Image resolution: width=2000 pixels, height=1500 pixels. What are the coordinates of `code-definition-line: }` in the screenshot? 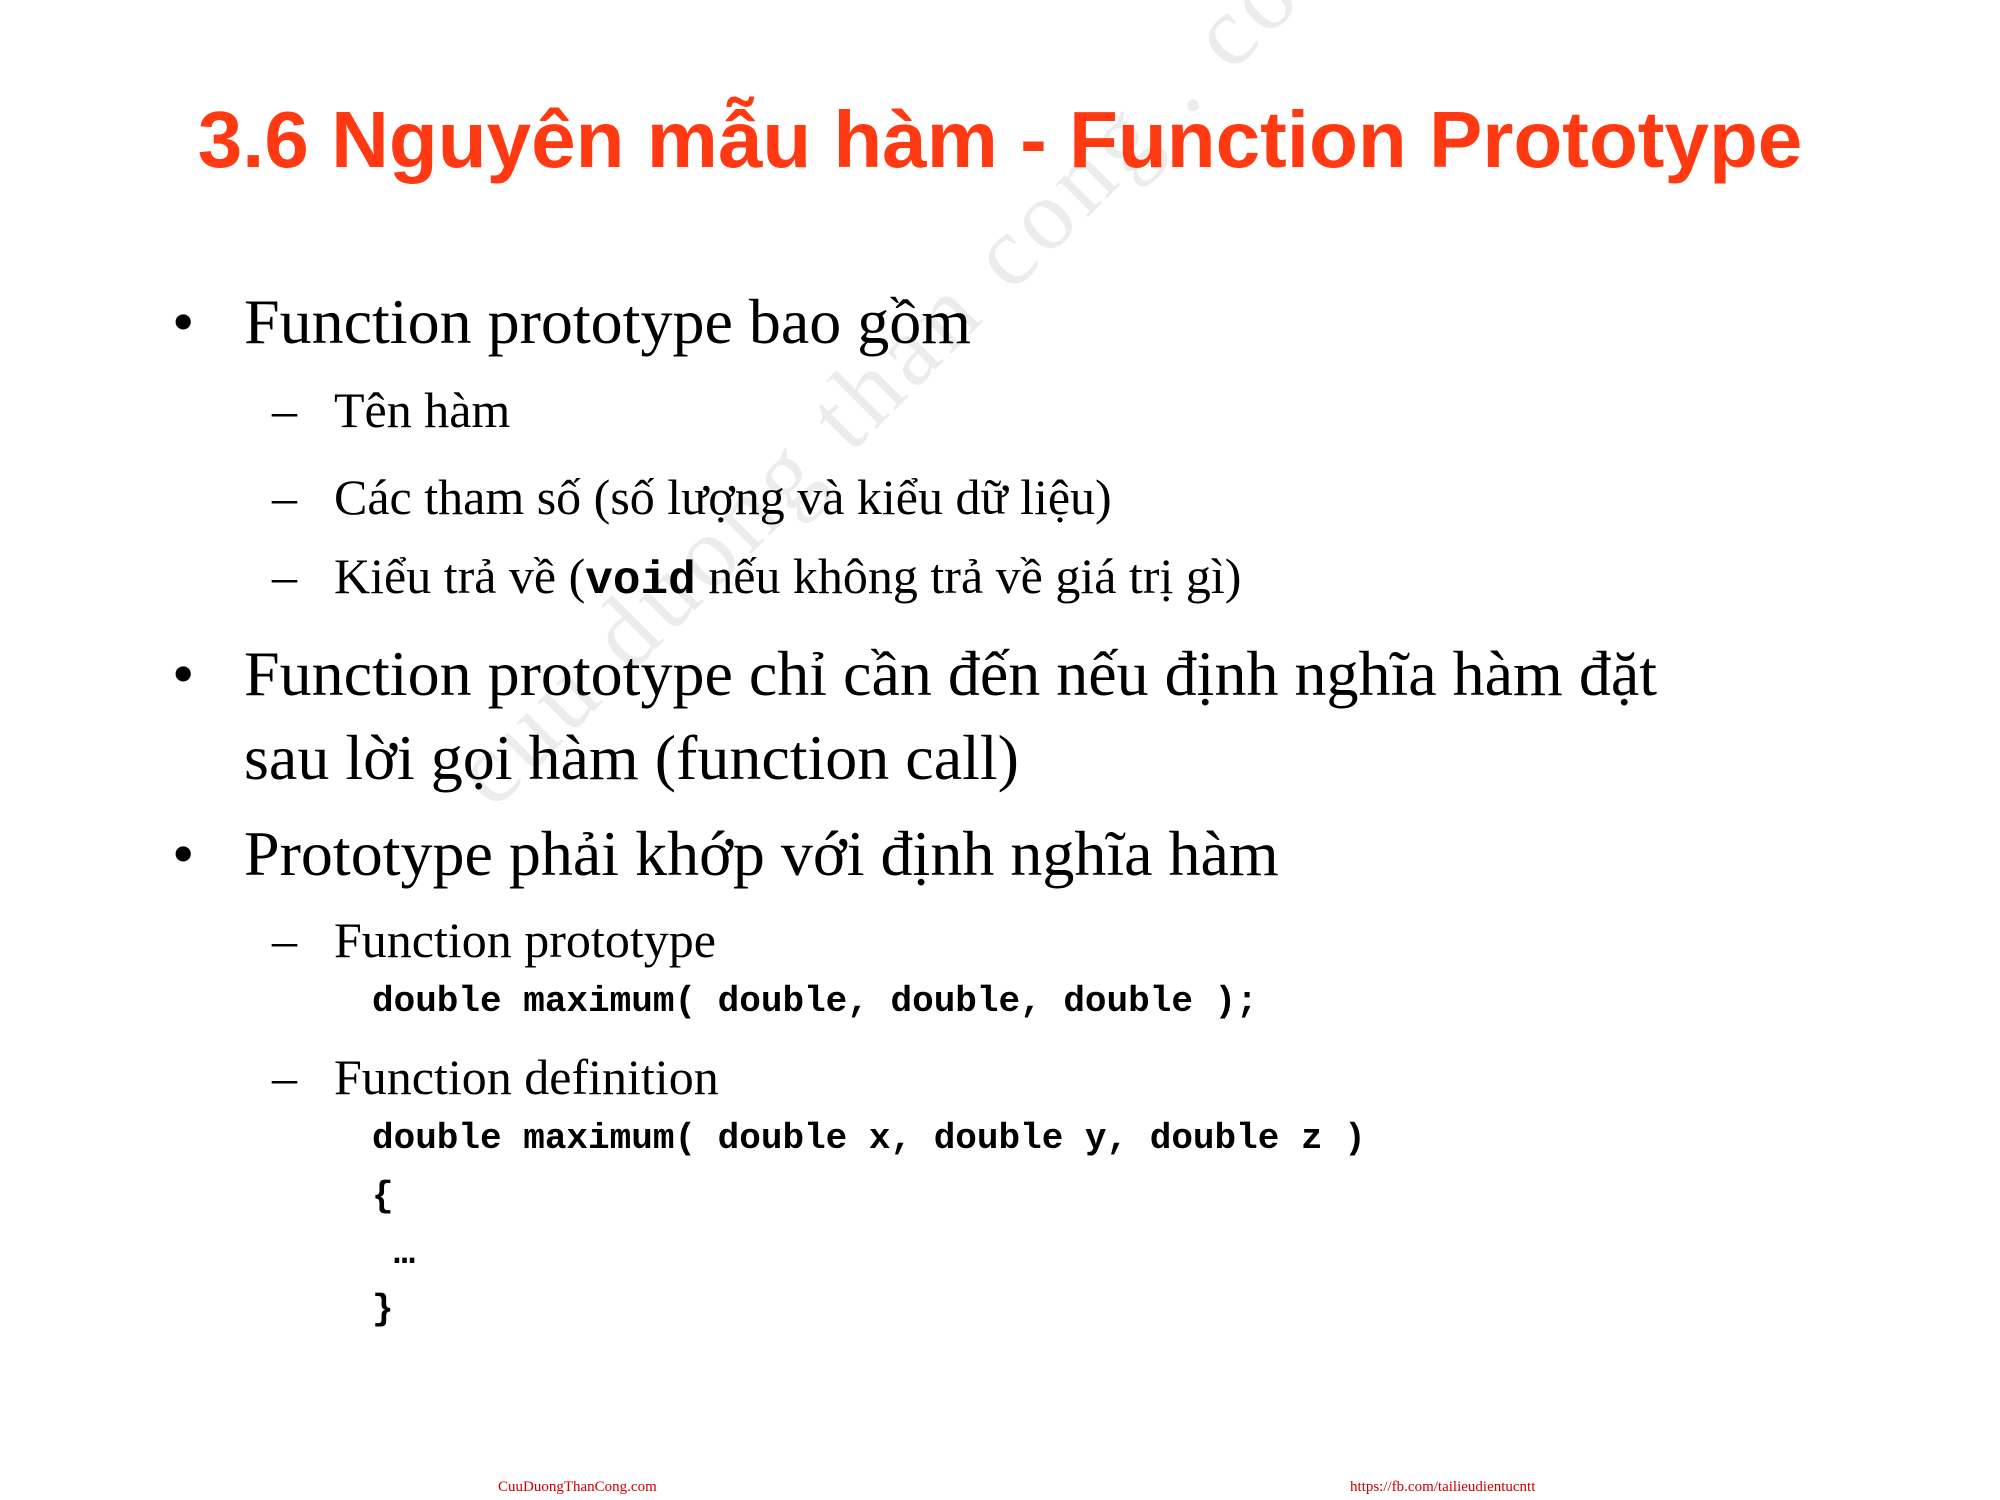 It's located at (383, 1309).